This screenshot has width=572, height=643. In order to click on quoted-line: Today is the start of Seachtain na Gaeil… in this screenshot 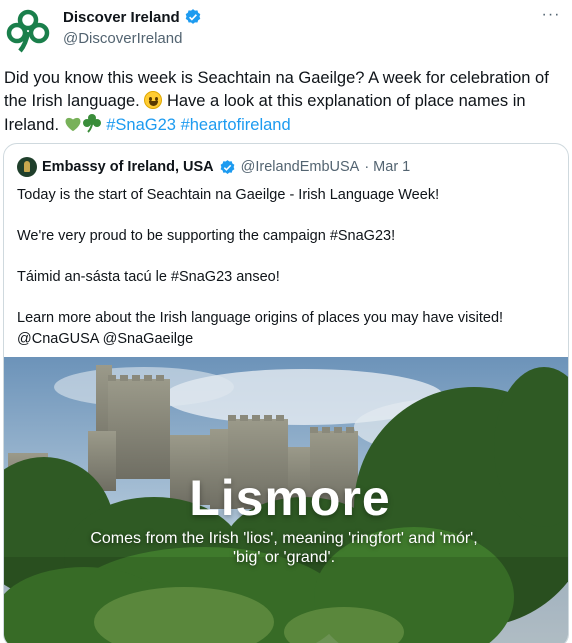, I will do `click(228, 195)`.